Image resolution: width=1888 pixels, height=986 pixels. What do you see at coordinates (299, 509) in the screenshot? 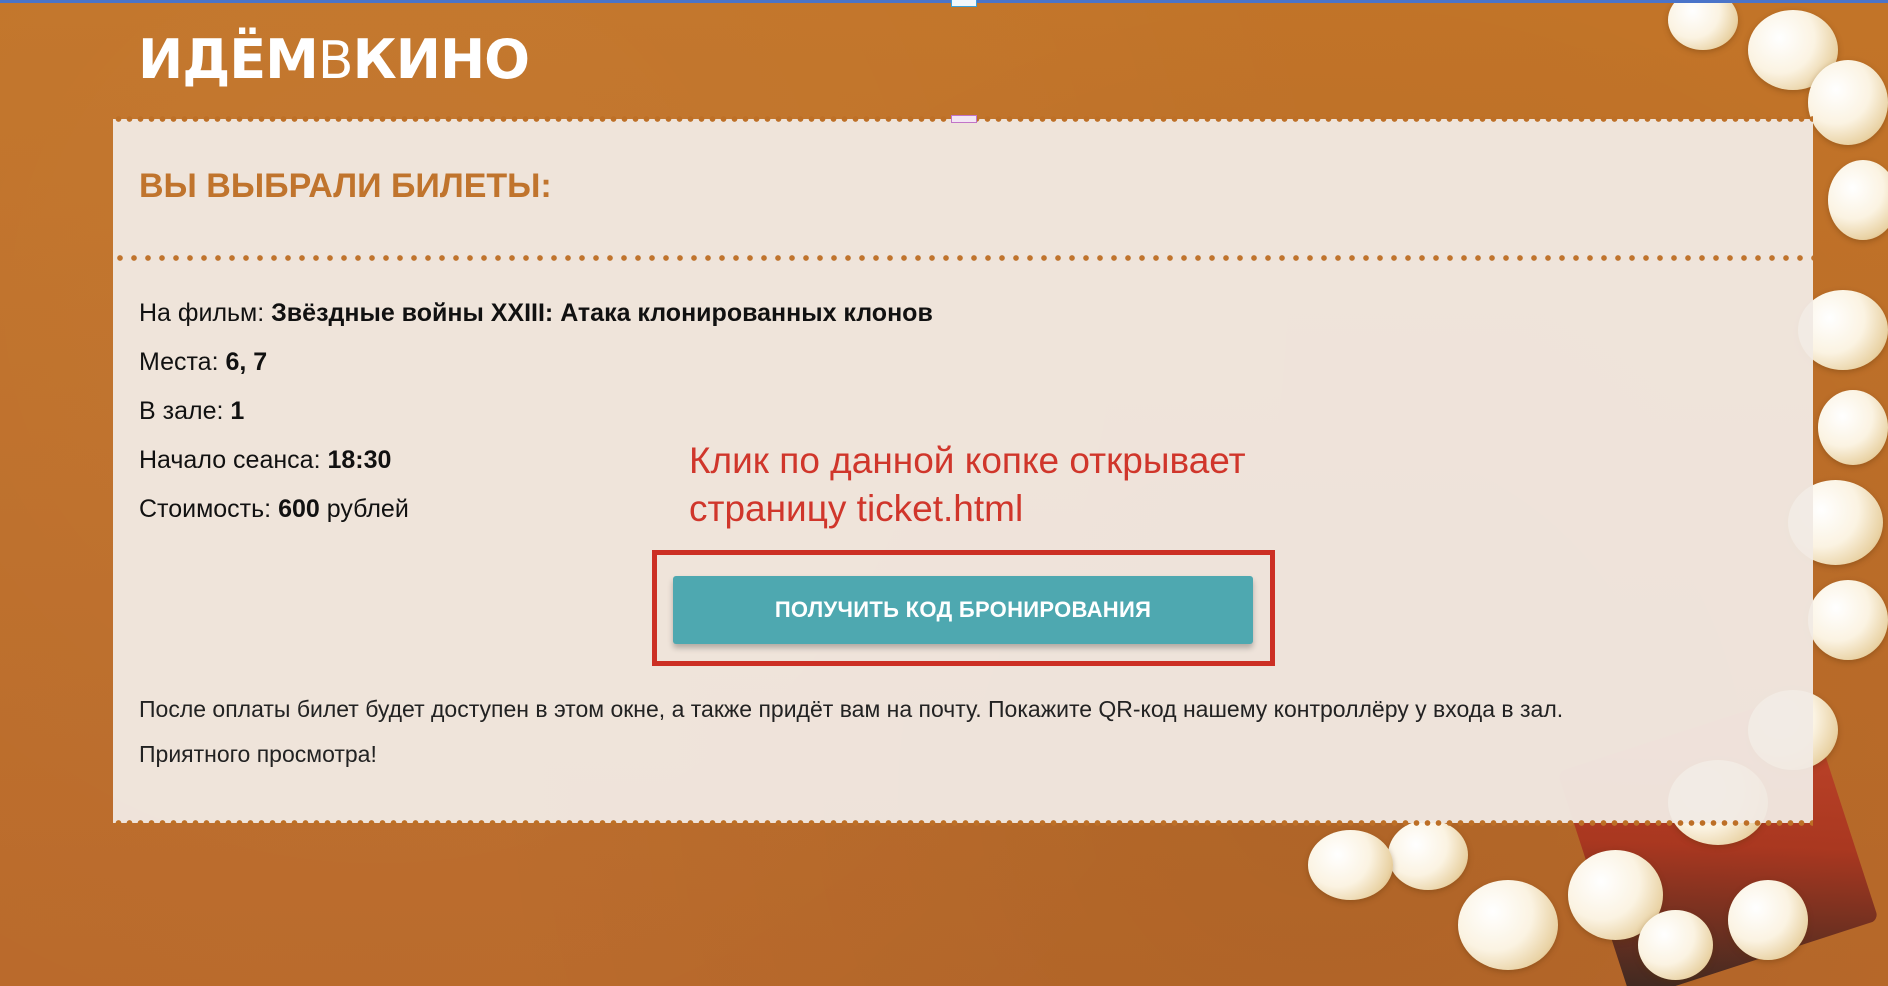
I see `price-value: 600` at bounding box center [299, 509].